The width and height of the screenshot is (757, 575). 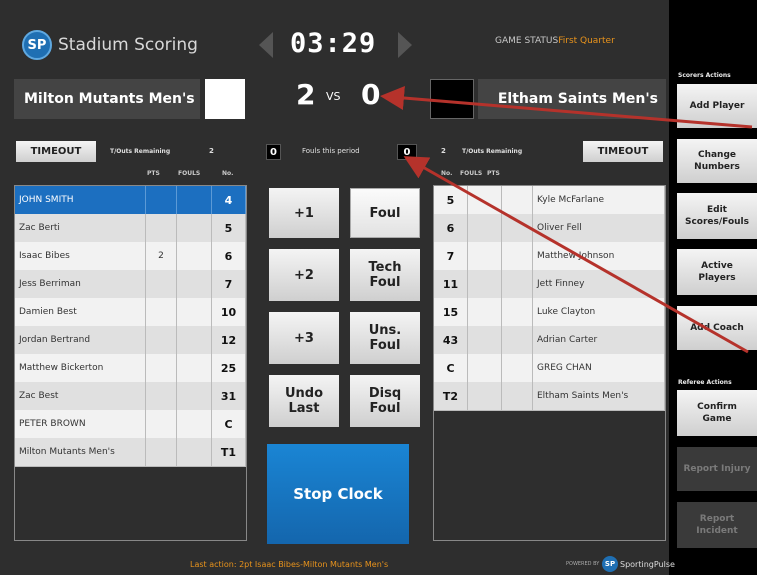 I want to click on player-number: T1, so click(x=229, y=452).